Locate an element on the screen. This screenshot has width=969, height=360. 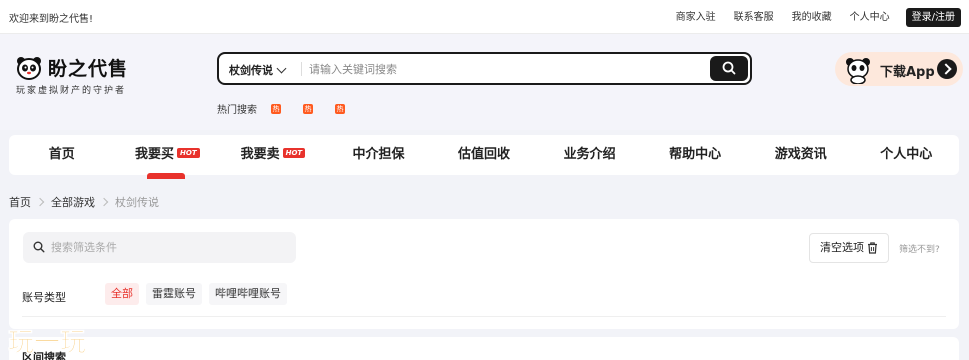
nav-item-home: 首页 is located at coordinates (62, 155).